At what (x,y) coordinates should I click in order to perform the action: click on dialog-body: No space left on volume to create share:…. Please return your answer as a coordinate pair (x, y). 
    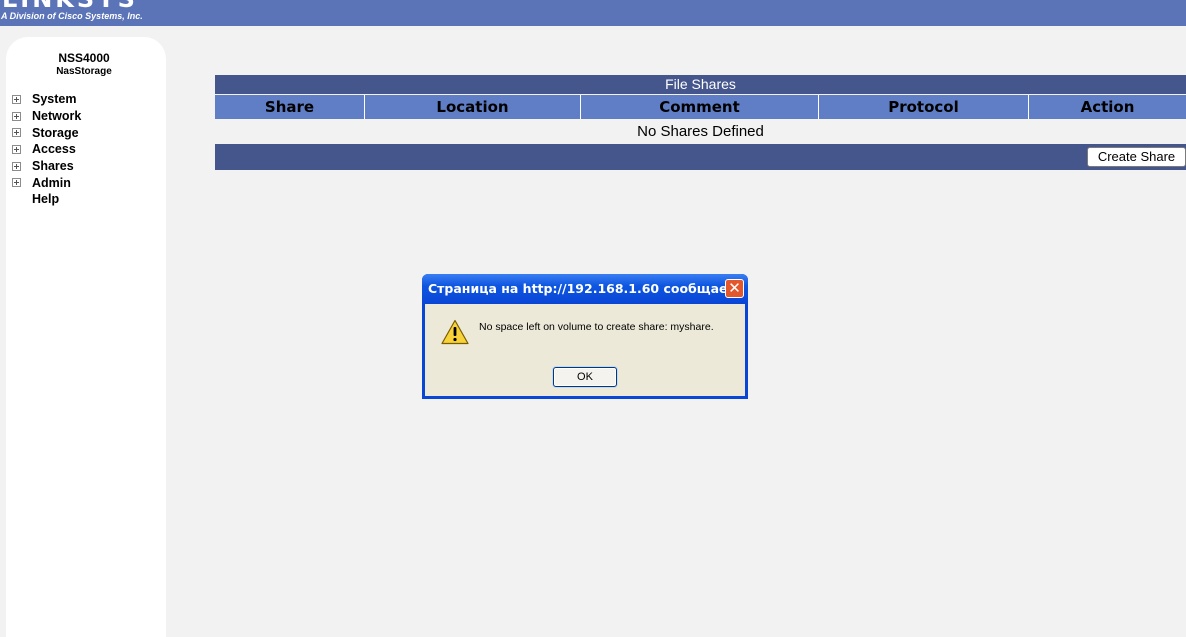
    Looking at the image, I should click on (585, 350).